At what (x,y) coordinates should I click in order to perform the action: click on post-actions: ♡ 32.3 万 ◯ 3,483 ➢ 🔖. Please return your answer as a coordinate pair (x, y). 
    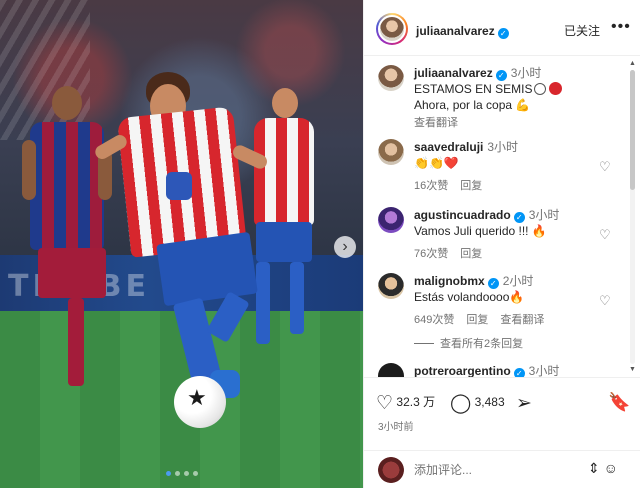
    Looking at the image, I should click on (503, 403).